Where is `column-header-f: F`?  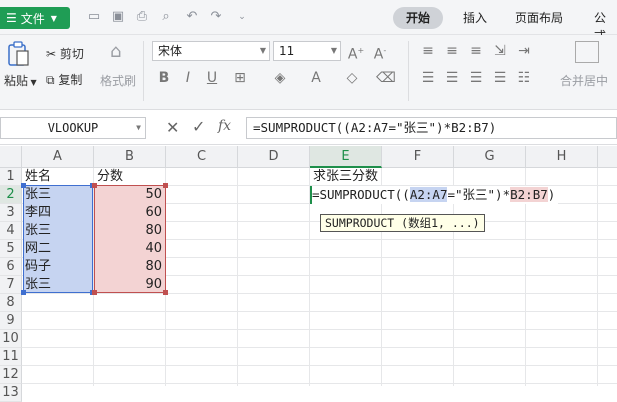 column-header-f: F is located at coordinates (418, 157).